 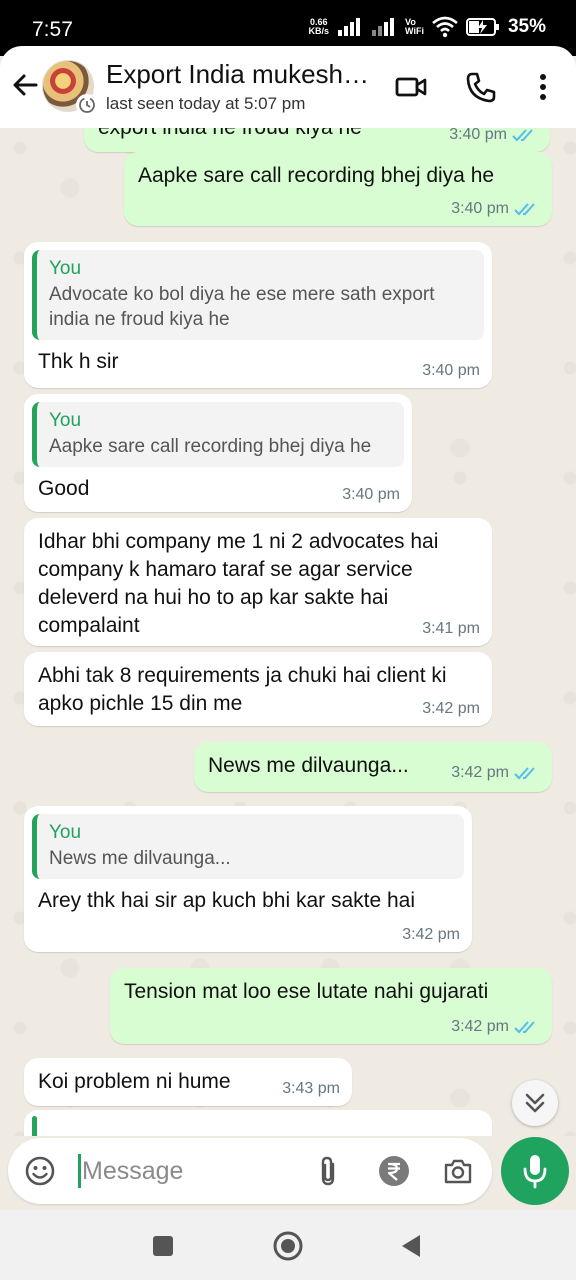 I want to click on battery-charging-icon, so click(x=482, y=27).